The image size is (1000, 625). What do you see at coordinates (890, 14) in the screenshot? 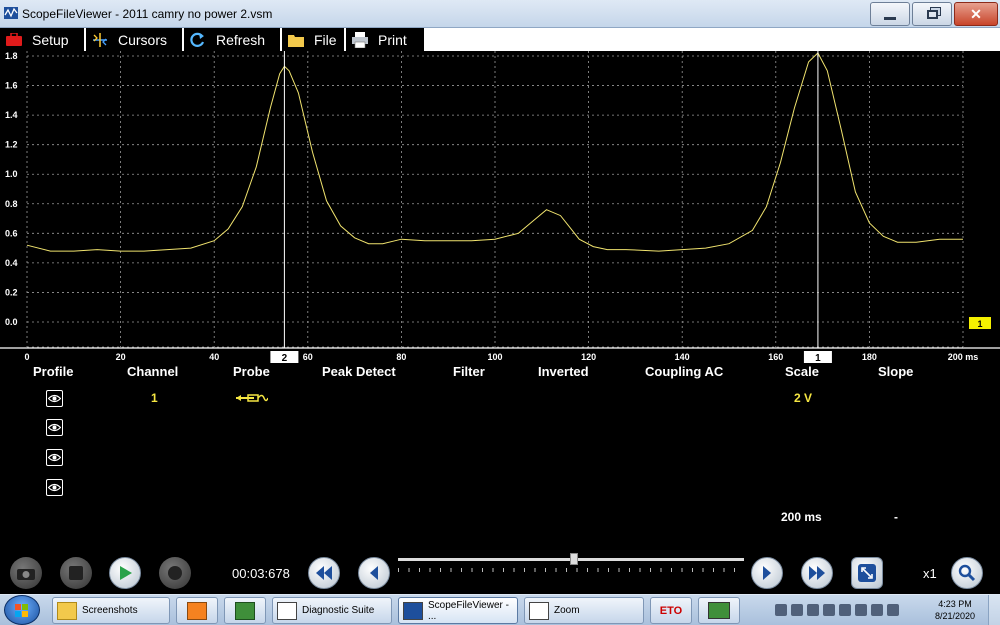
I see `minimize-button` at bounding box center [890, 14].